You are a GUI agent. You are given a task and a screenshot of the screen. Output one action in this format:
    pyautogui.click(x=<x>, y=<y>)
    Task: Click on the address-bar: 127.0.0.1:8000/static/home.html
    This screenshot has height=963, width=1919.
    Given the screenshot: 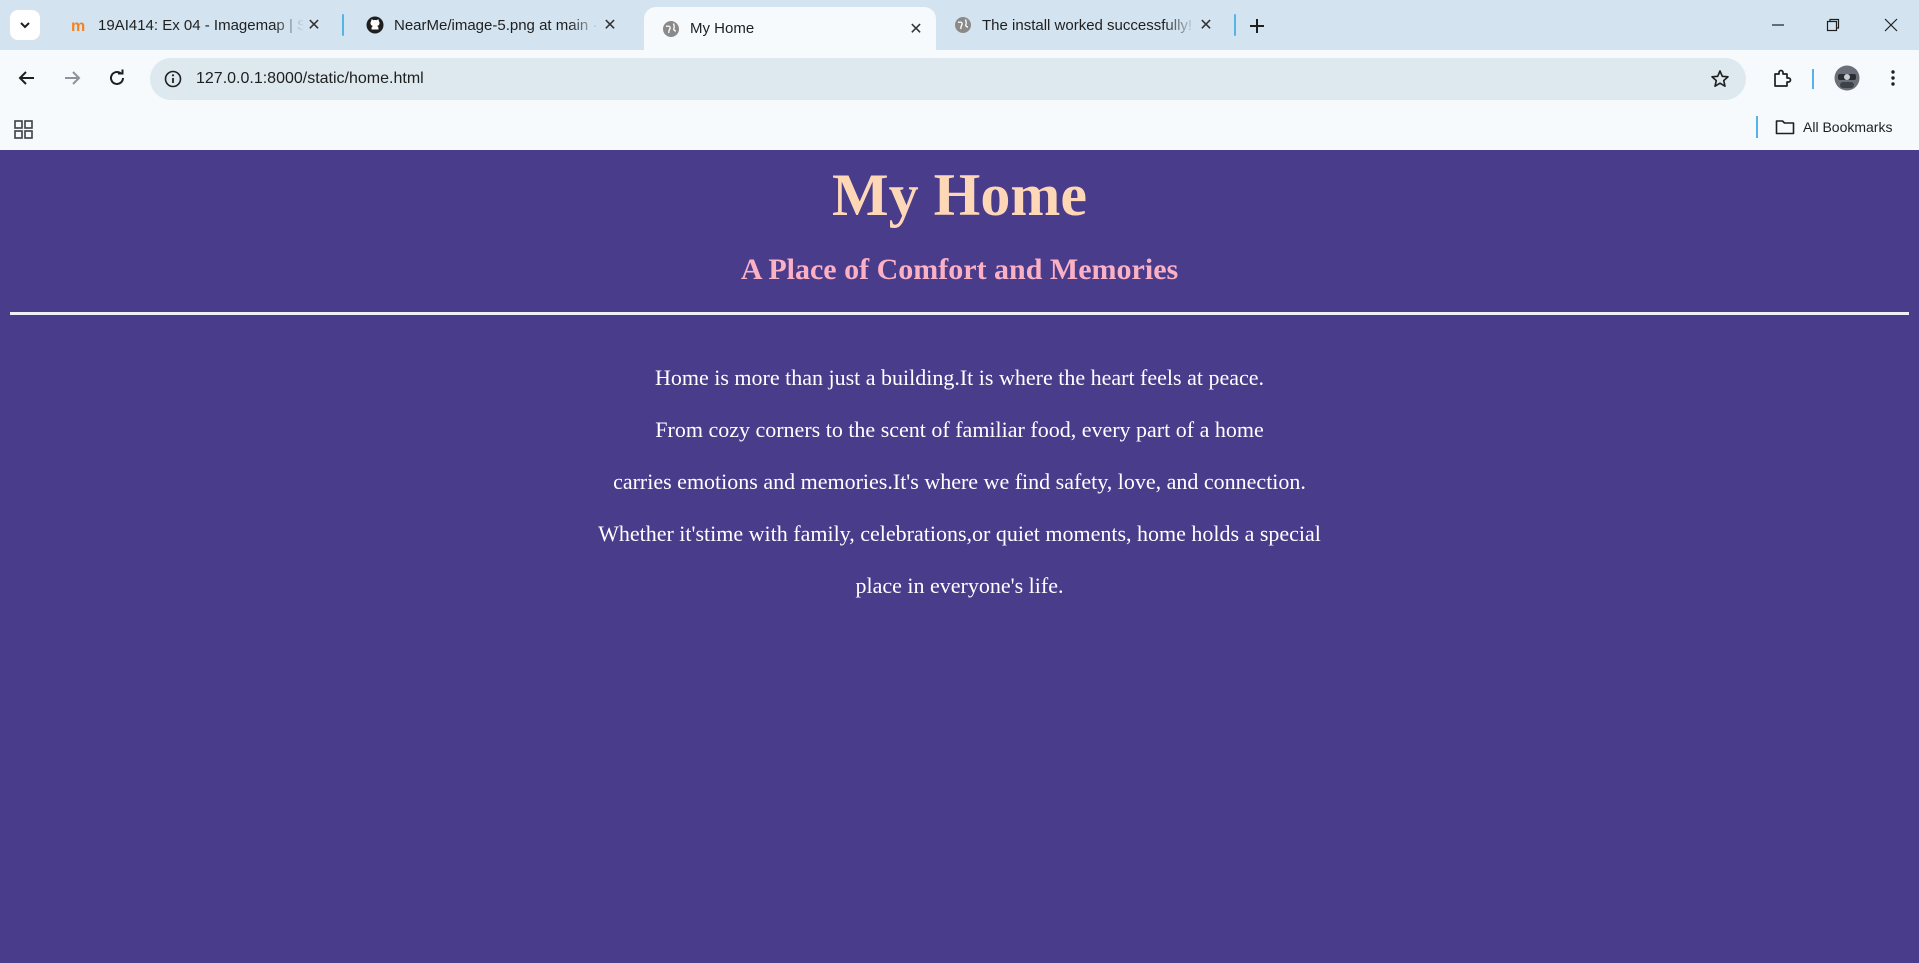 What is the action you would take?
    pyautogui.click(x=948, y=79)
    